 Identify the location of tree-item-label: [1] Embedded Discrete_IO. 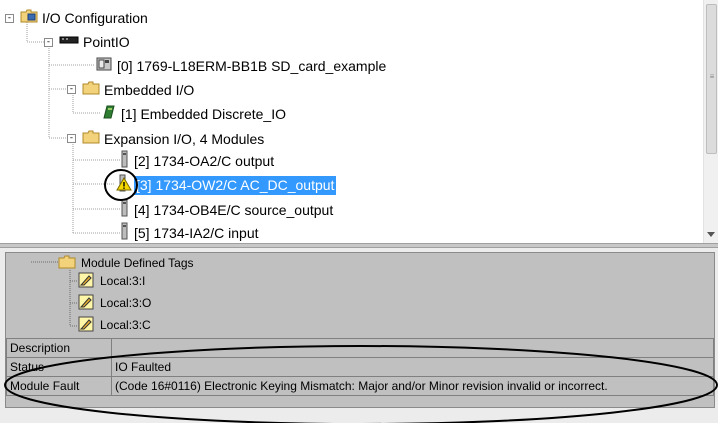
(203, 113).